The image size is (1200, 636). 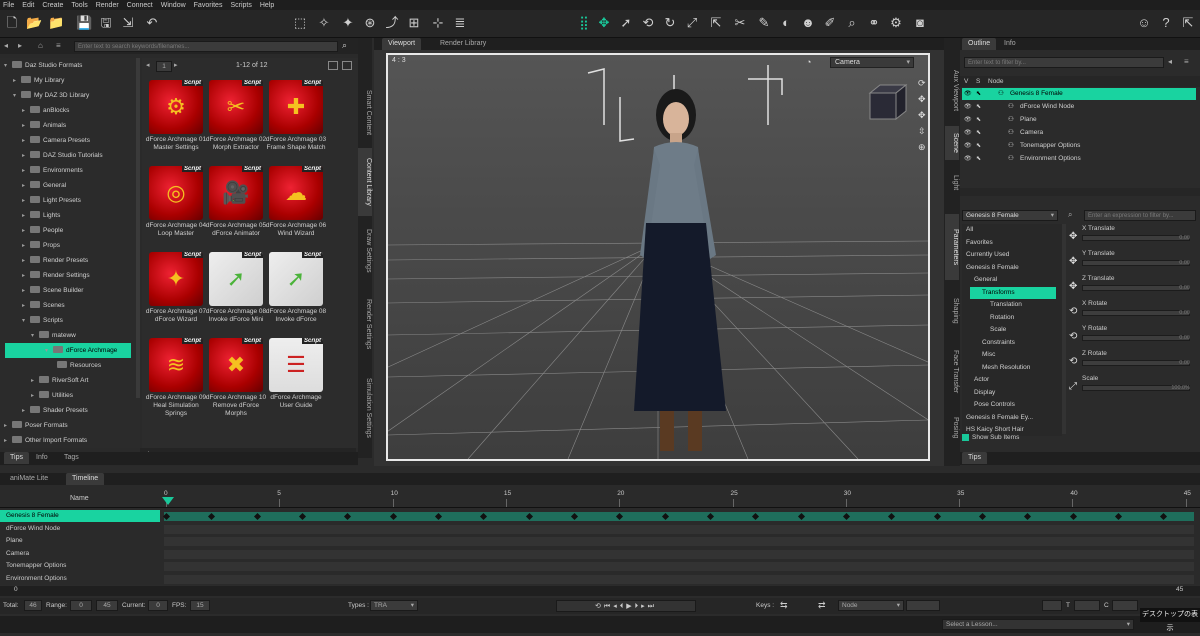 What do you see at coordinates (20, 45) in the screenshot?
I see `forward-icon: ▸` at bounding box center [20, 45].